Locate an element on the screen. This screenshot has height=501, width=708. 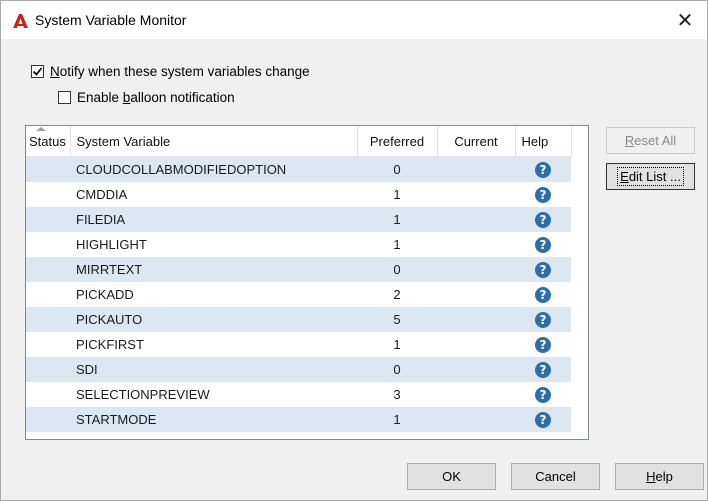
table-row: PICKFIRST 1? is located at coordinates (298, 344).